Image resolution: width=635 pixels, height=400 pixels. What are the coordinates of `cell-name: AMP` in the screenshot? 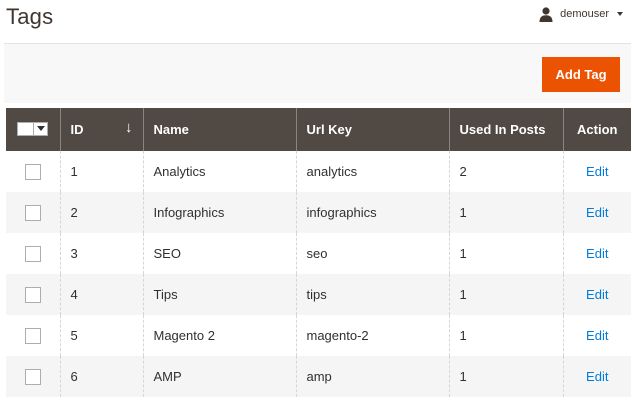 It's located at (219, 376).